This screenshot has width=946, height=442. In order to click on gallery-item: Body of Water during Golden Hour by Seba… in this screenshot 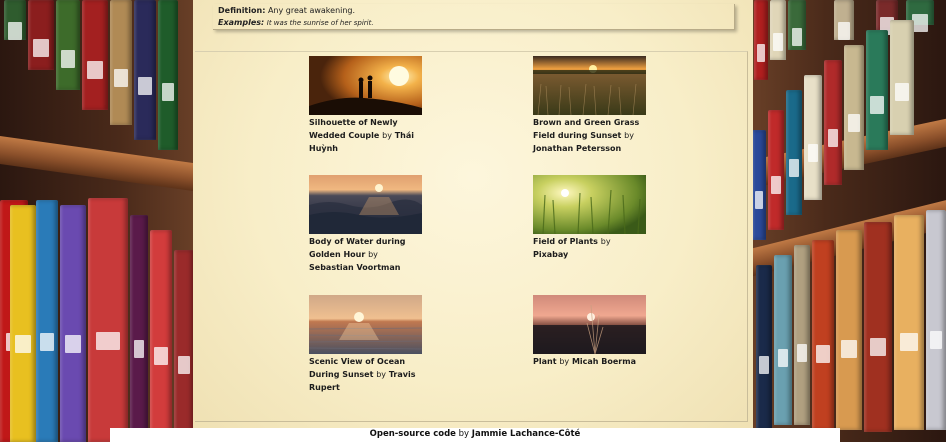, I will do `click(366, 224)`.